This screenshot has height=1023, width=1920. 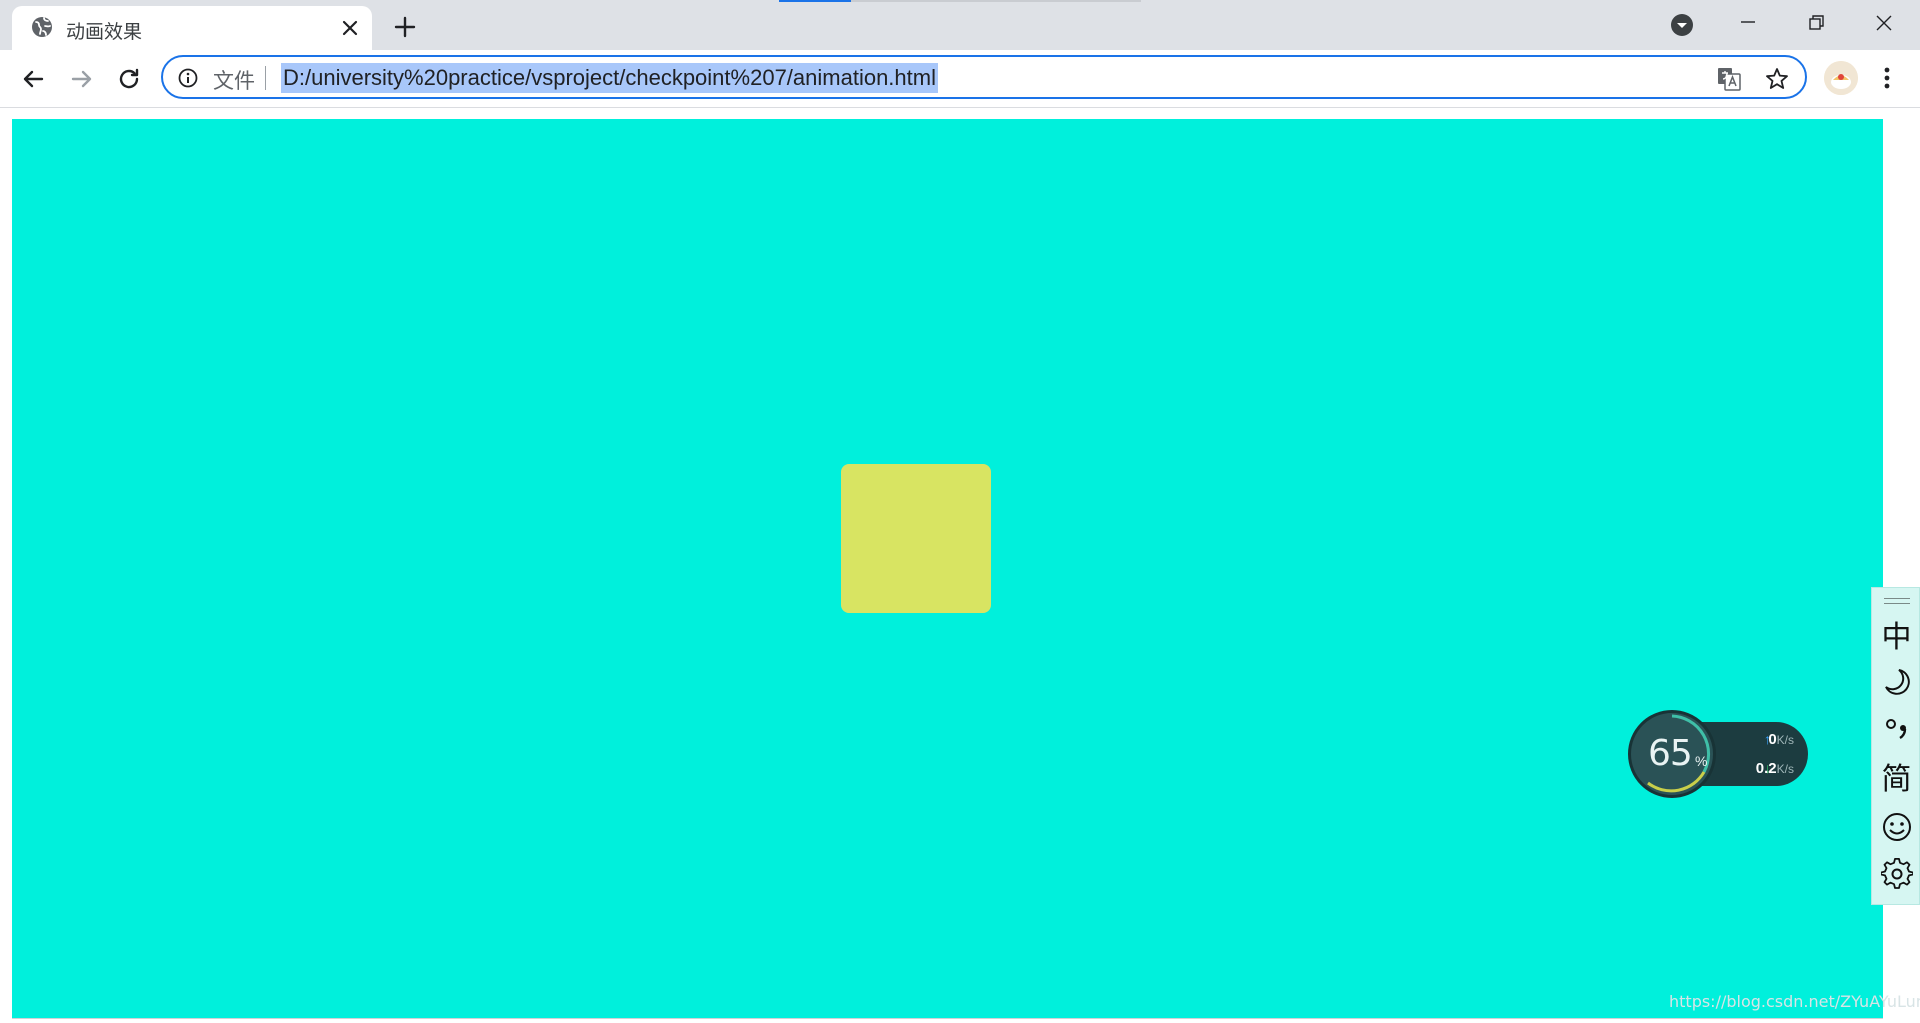 What do you see at coordinates (350, 28) in the screenshot?
I see `close-tab-icon` at bounding box center [350, 28].